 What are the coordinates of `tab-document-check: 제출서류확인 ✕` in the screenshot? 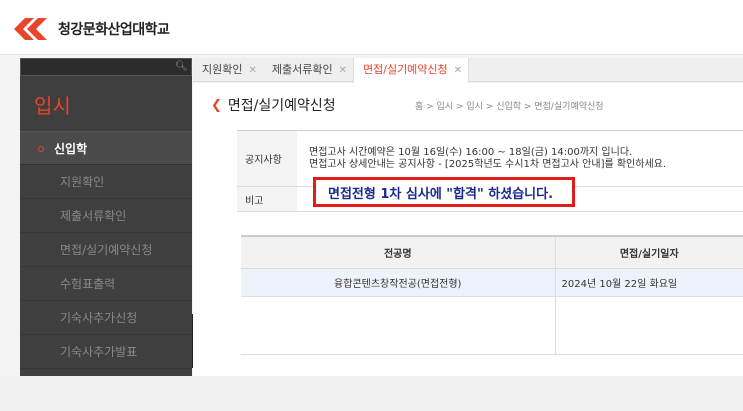 It's located at (308, 70).